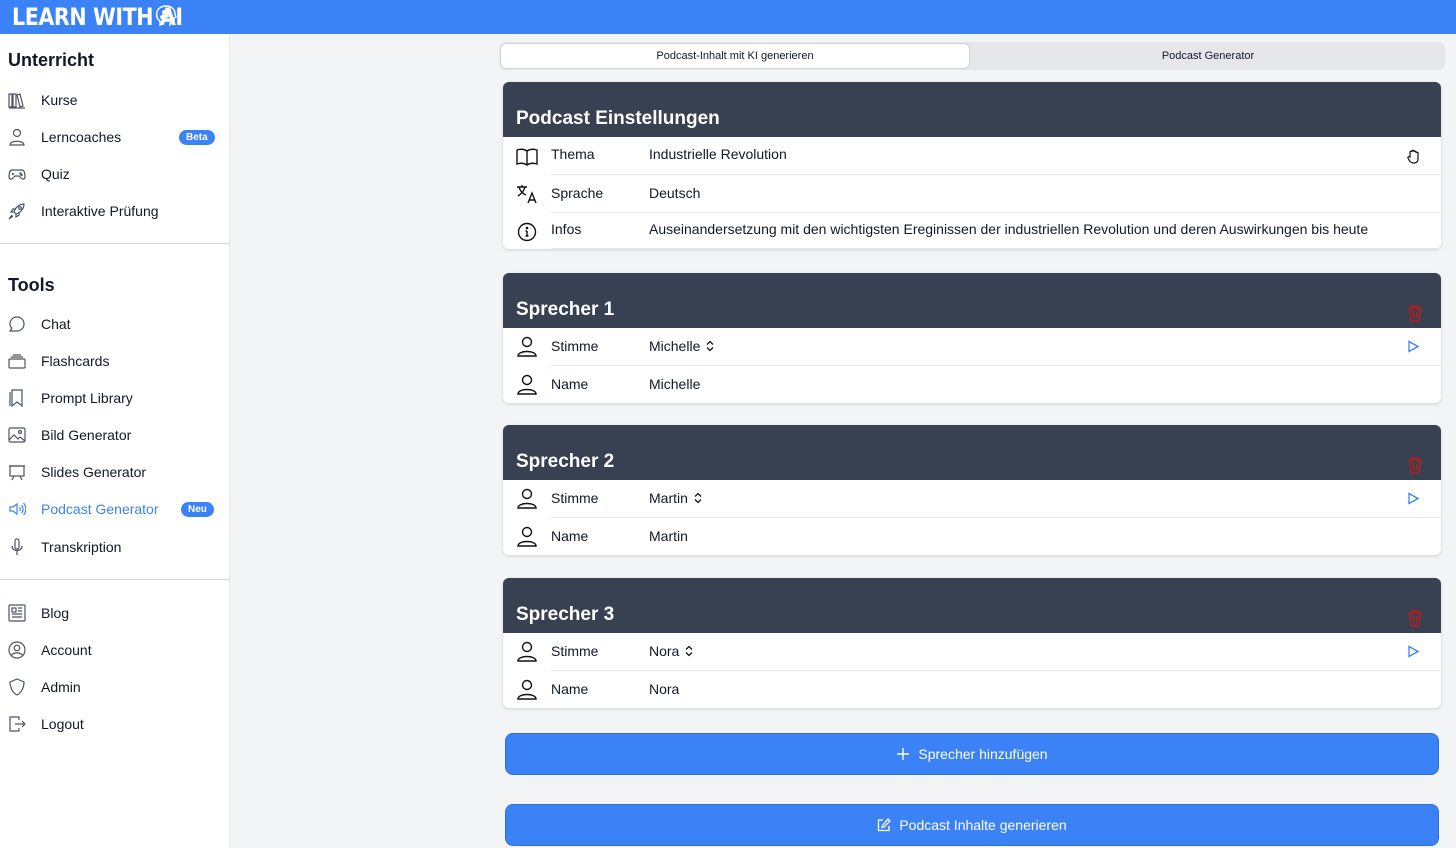 This screenshot has height=848, width=1456. Describe the element at coordinates (114, 472) in the screenshot. I see `sidebar-item-slides-generator: Slides Generator` at that location.